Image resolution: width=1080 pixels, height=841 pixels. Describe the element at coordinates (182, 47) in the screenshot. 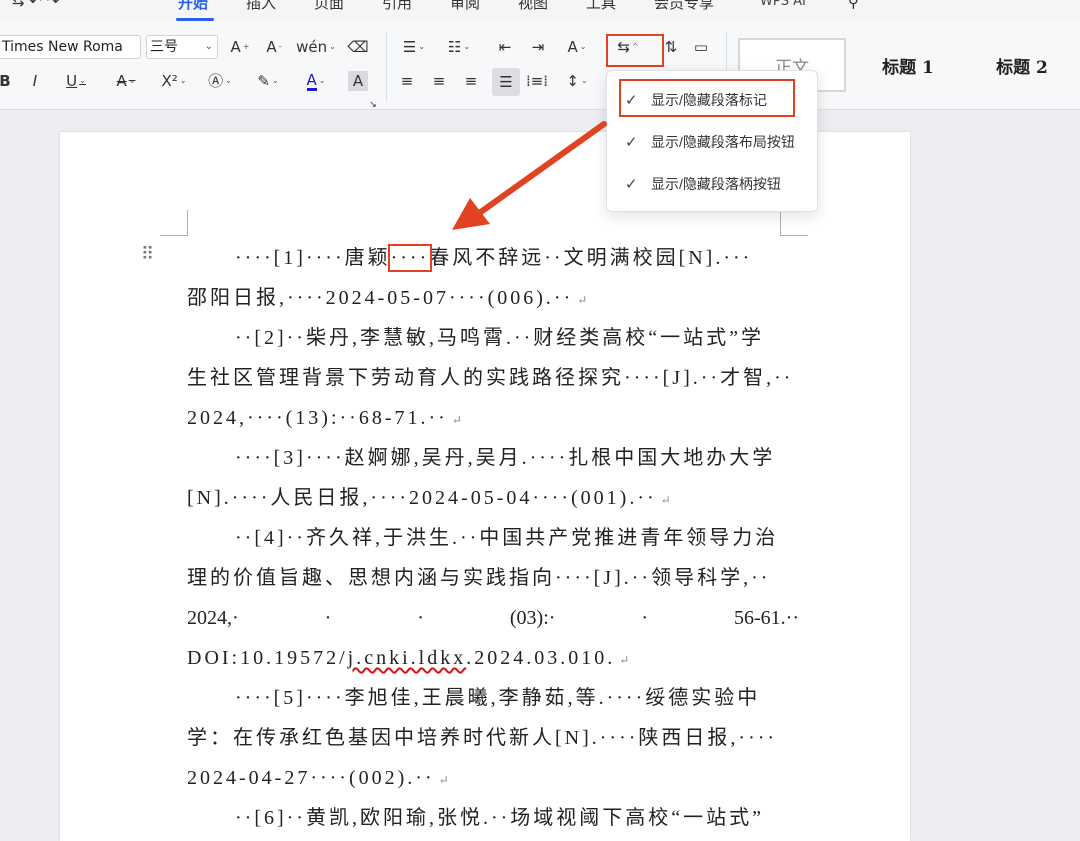

I see `font-size-select: 三号 ⌄` at that location.